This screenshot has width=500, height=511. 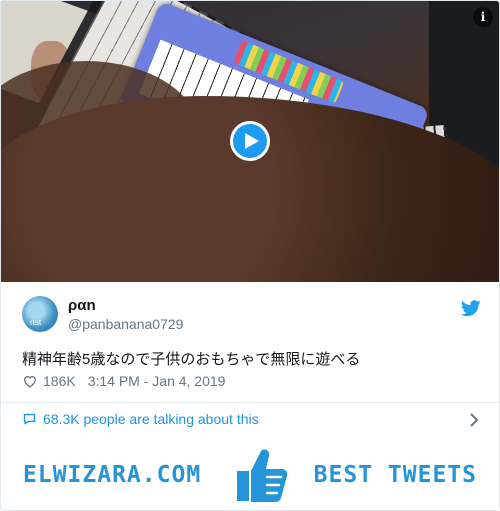 I want to click on divider, so click(x=250, y=402).